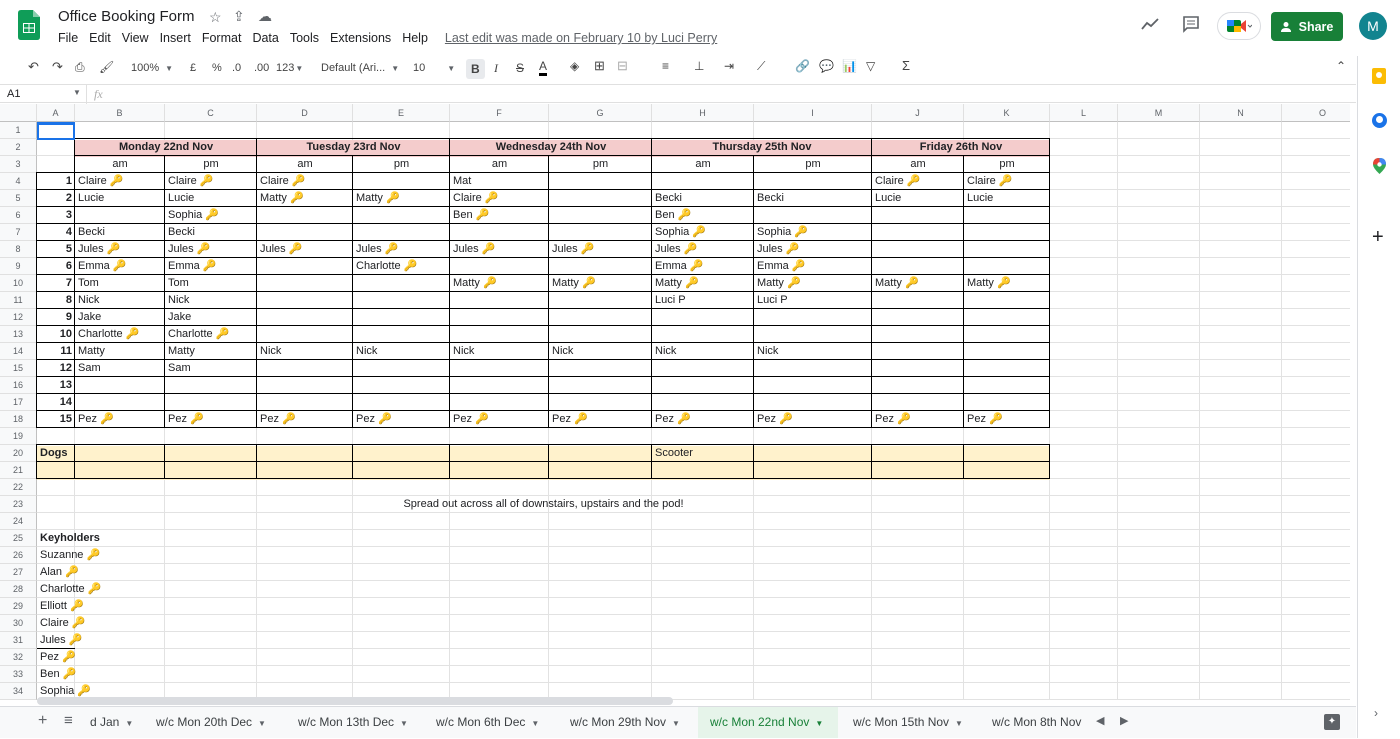 The height and width of the screenshot is (739, 1400). I want to click on seat-number: 4, so click(56, 232).